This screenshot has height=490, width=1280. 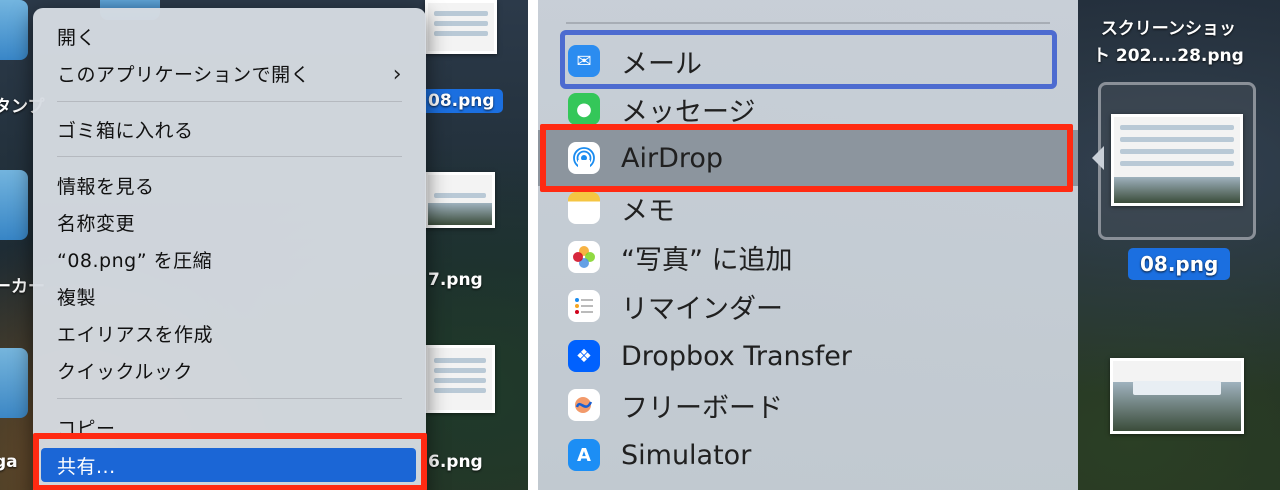 What do you see at coordinates (686, 455) in the screenshot?
I see `share-item-label: Simulator` at bounding box center [686, 455].